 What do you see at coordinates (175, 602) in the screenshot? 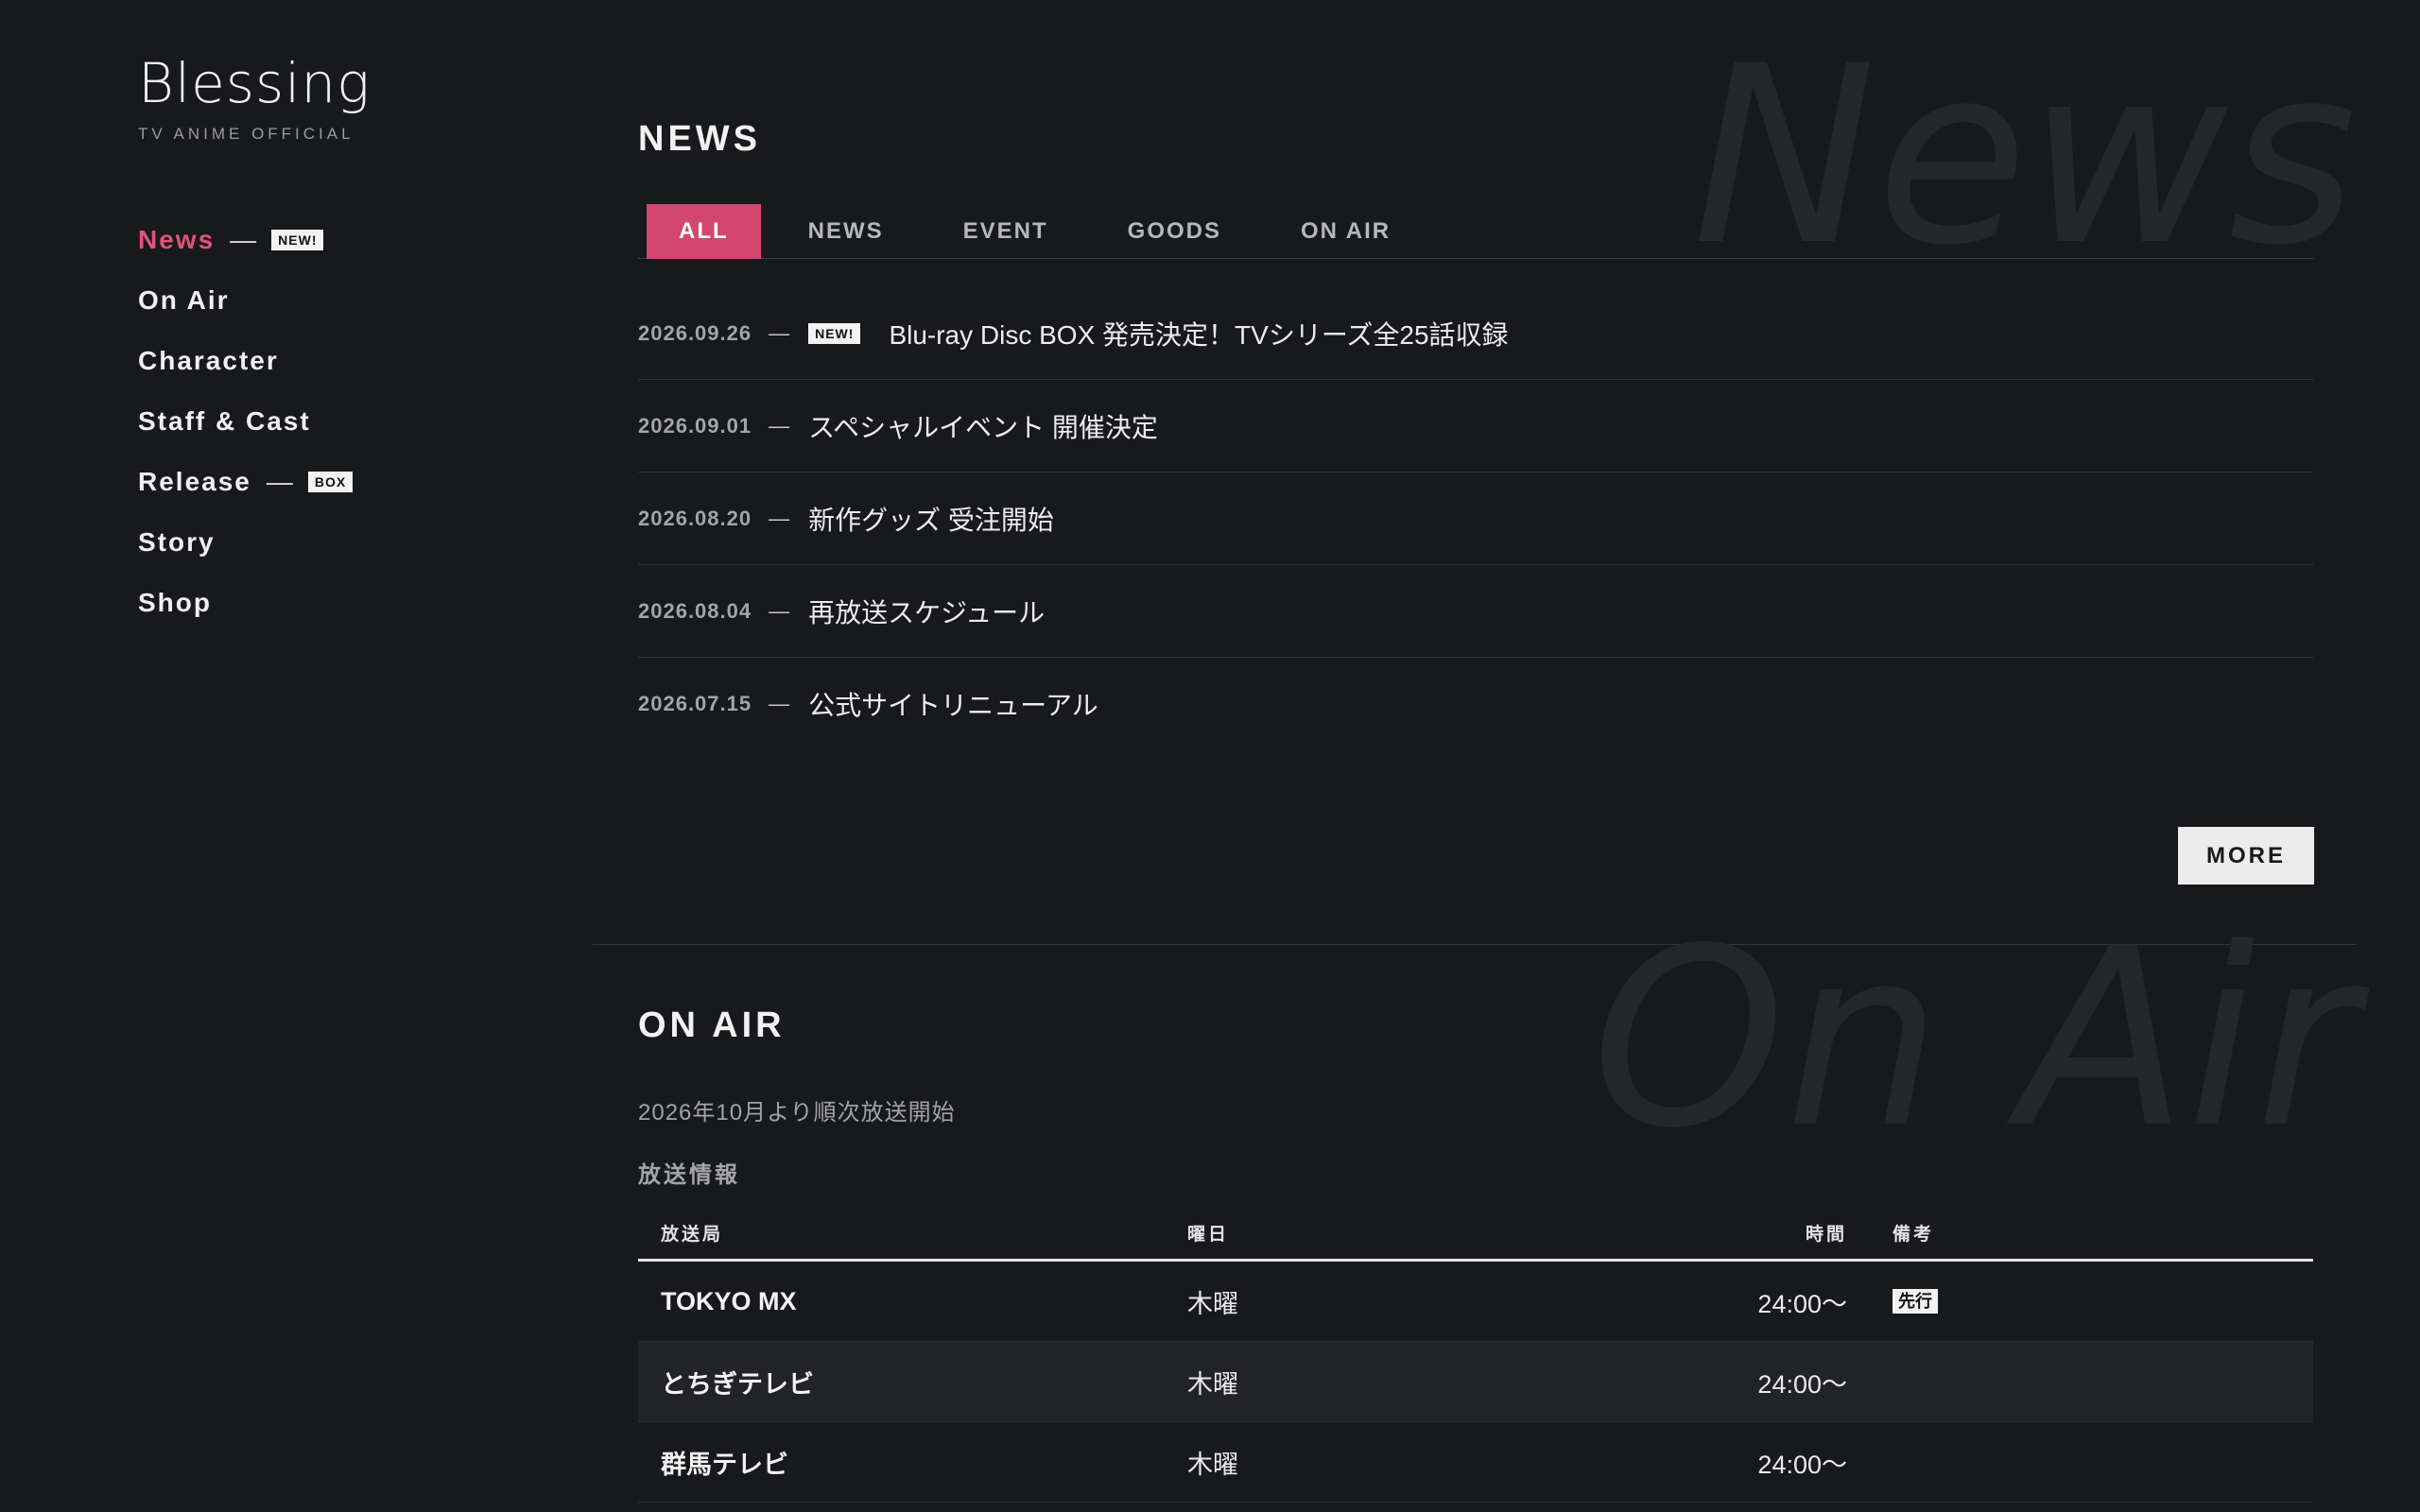
I see `nav-item-label: Shop` at bounding box center [175, 602].